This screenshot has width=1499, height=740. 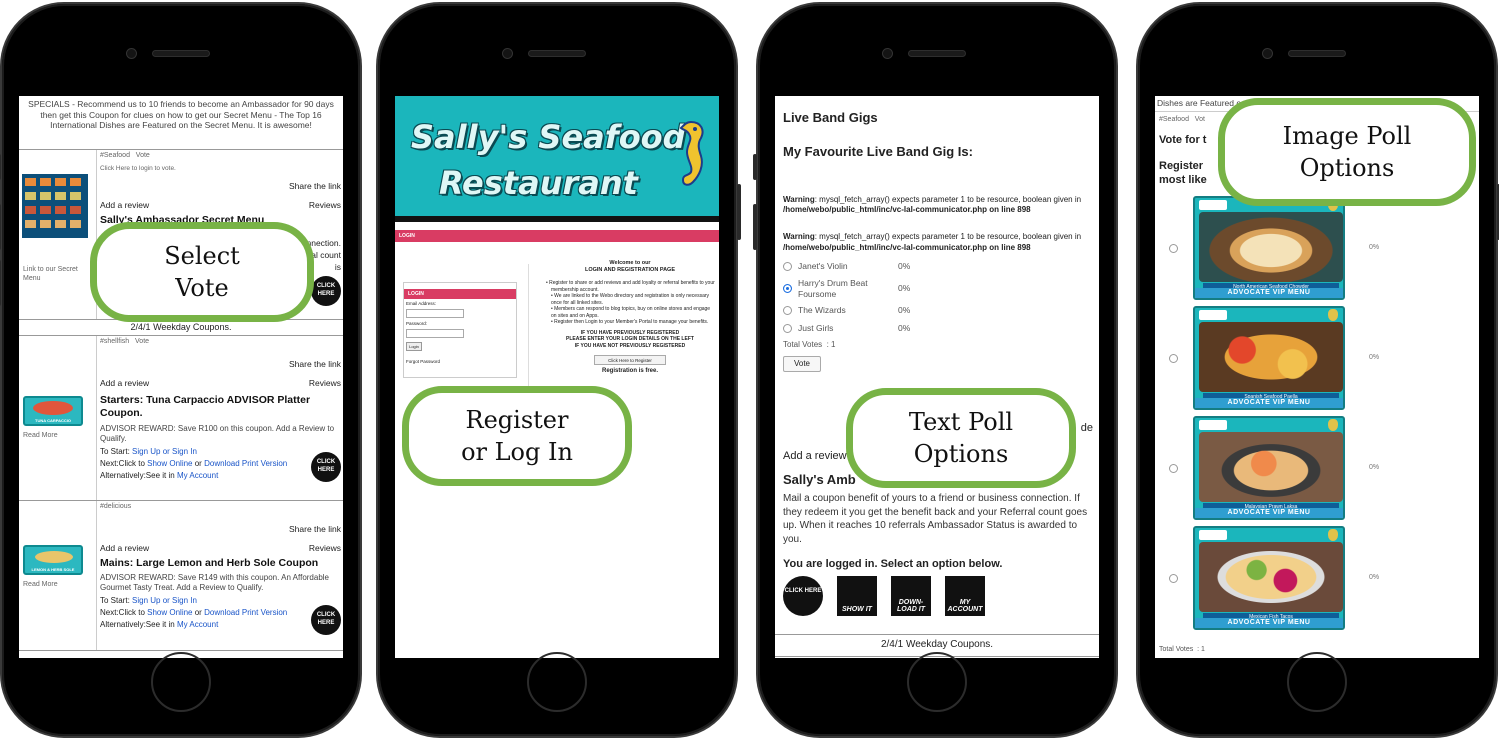 What do you see at coordinates (878, 152) in the screenshot?
I see `poll-question: My Favourite Live Band Gig Is:` at bounding box center [878, 152].